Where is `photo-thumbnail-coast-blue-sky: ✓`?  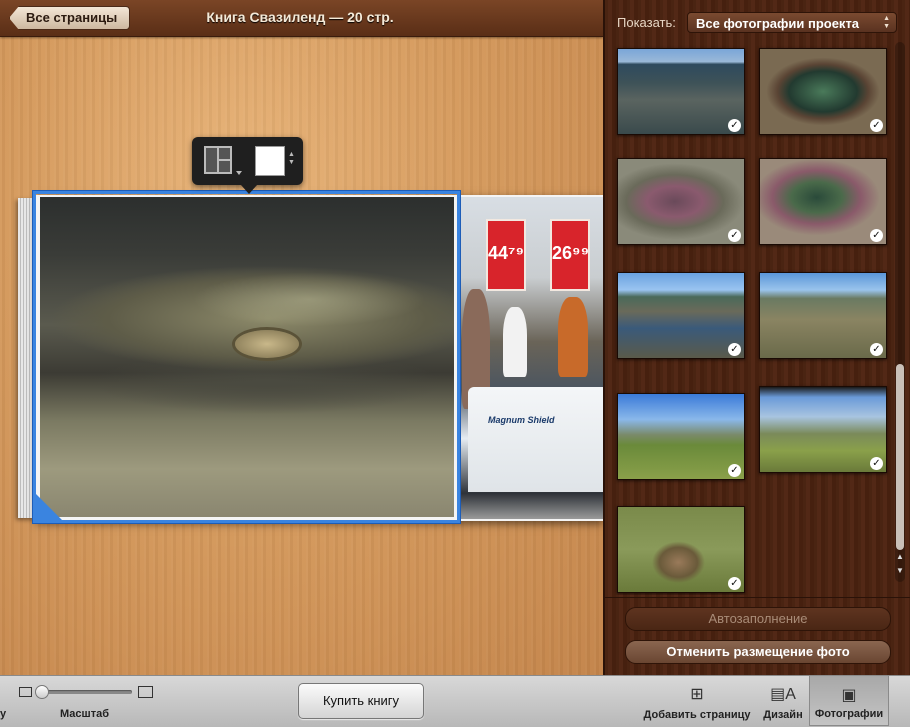 photo-thumbnail-coast-blue-sky: ✓ is located at coordinates (681, 315).